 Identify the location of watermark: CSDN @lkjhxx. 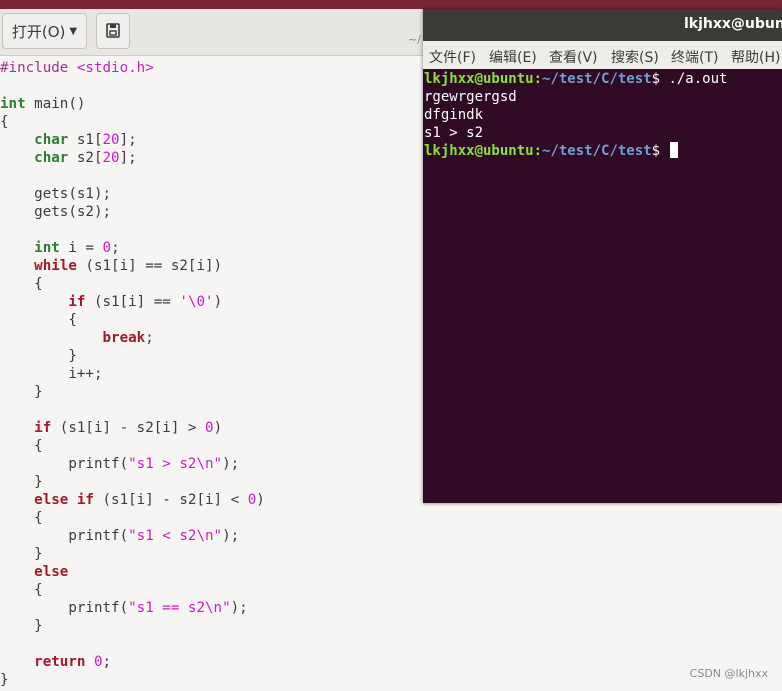
(728, 673).